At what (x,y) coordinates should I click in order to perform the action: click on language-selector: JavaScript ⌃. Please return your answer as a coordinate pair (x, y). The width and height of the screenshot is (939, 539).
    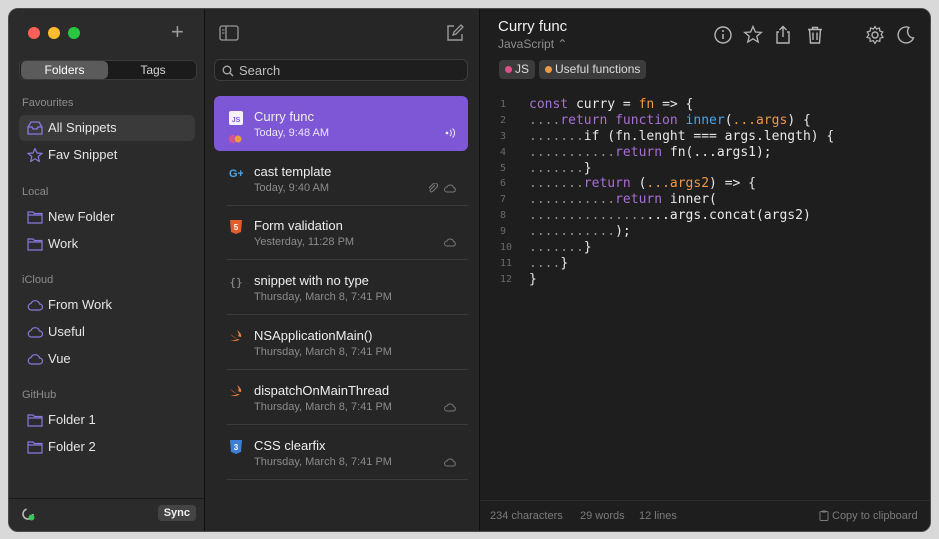
    Looking at the image, I should click on (532, 44).